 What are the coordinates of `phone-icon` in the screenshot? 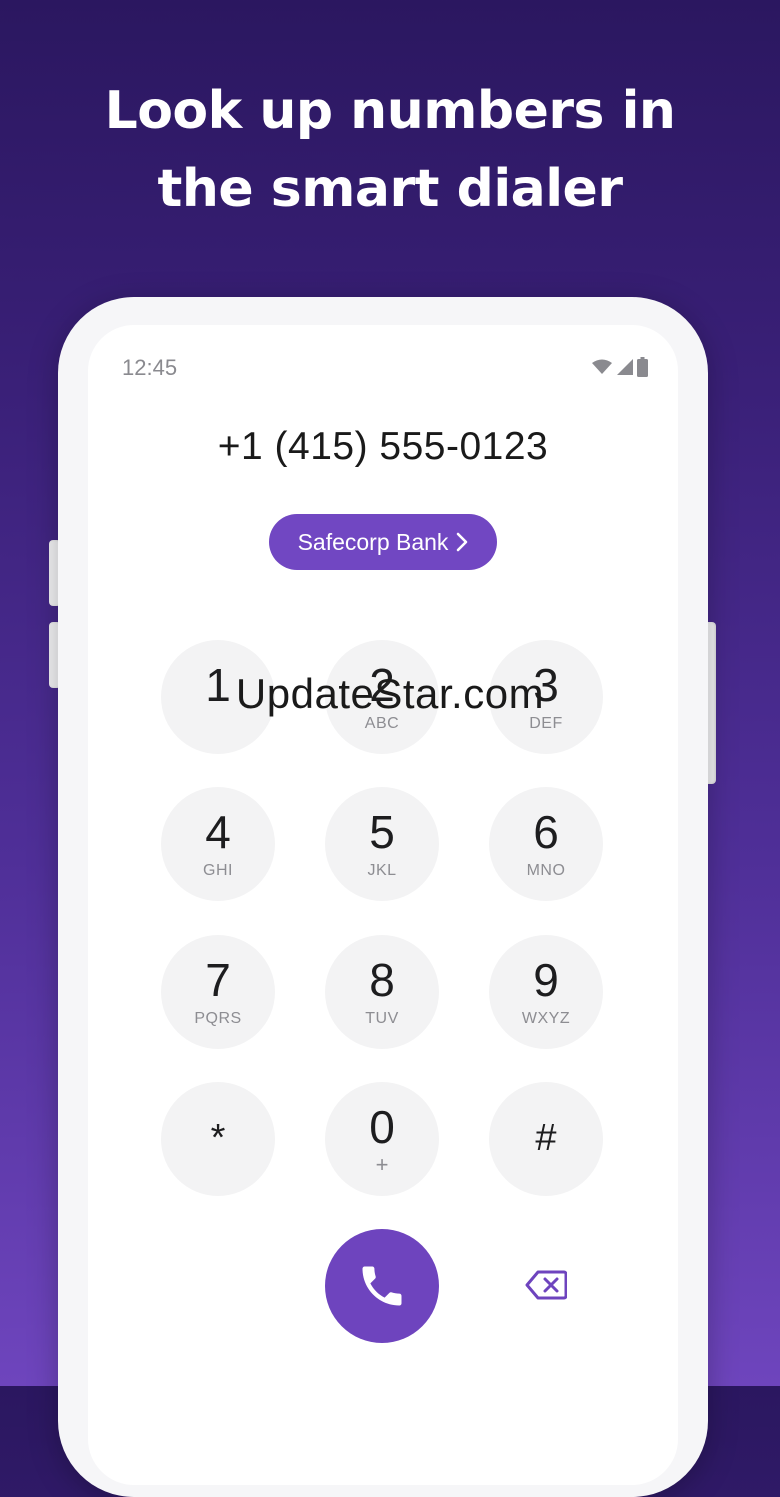 It's located at (382, 1286).